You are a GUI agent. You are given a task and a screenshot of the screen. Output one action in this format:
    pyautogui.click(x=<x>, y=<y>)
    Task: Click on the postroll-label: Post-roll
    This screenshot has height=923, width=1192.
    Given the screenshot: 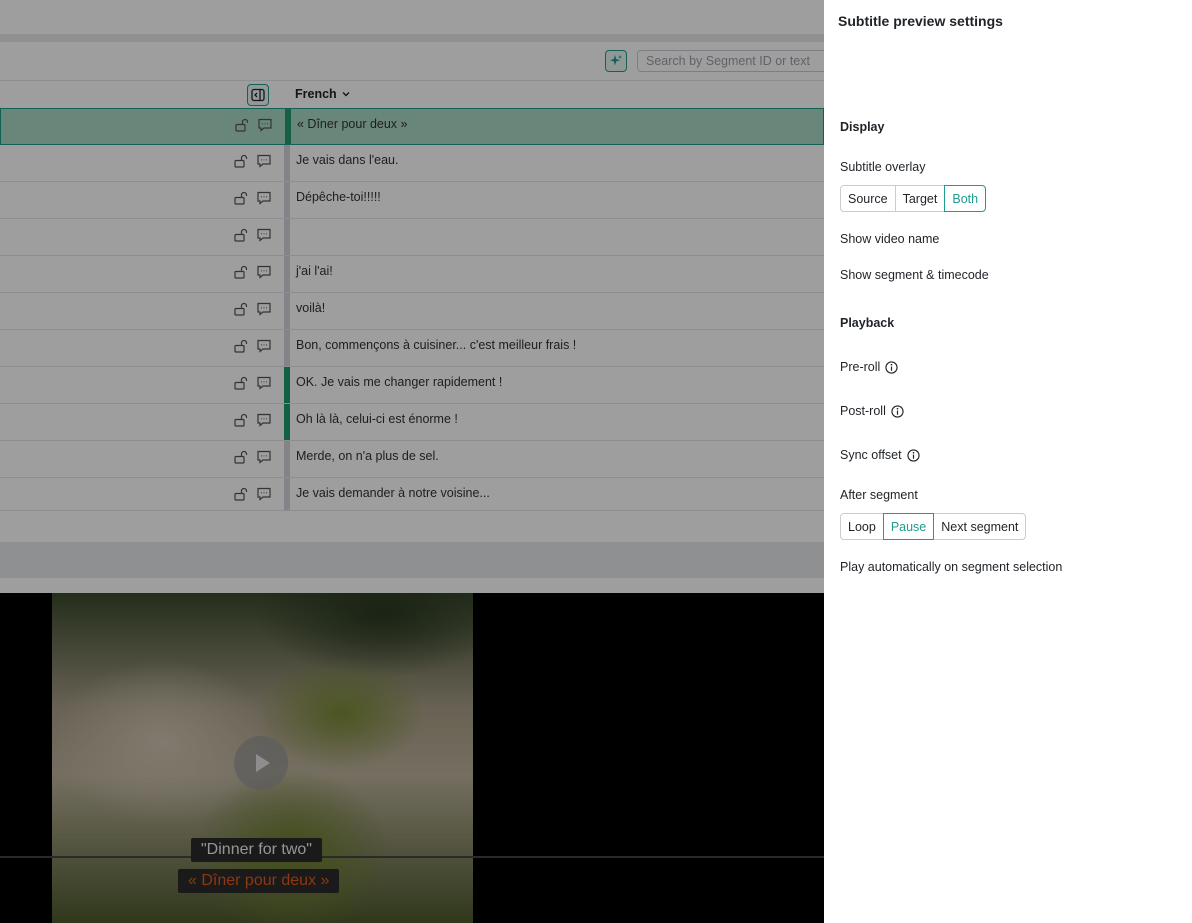 What is the action you would take?
    pyautogui.click(x=863, y=411)
    